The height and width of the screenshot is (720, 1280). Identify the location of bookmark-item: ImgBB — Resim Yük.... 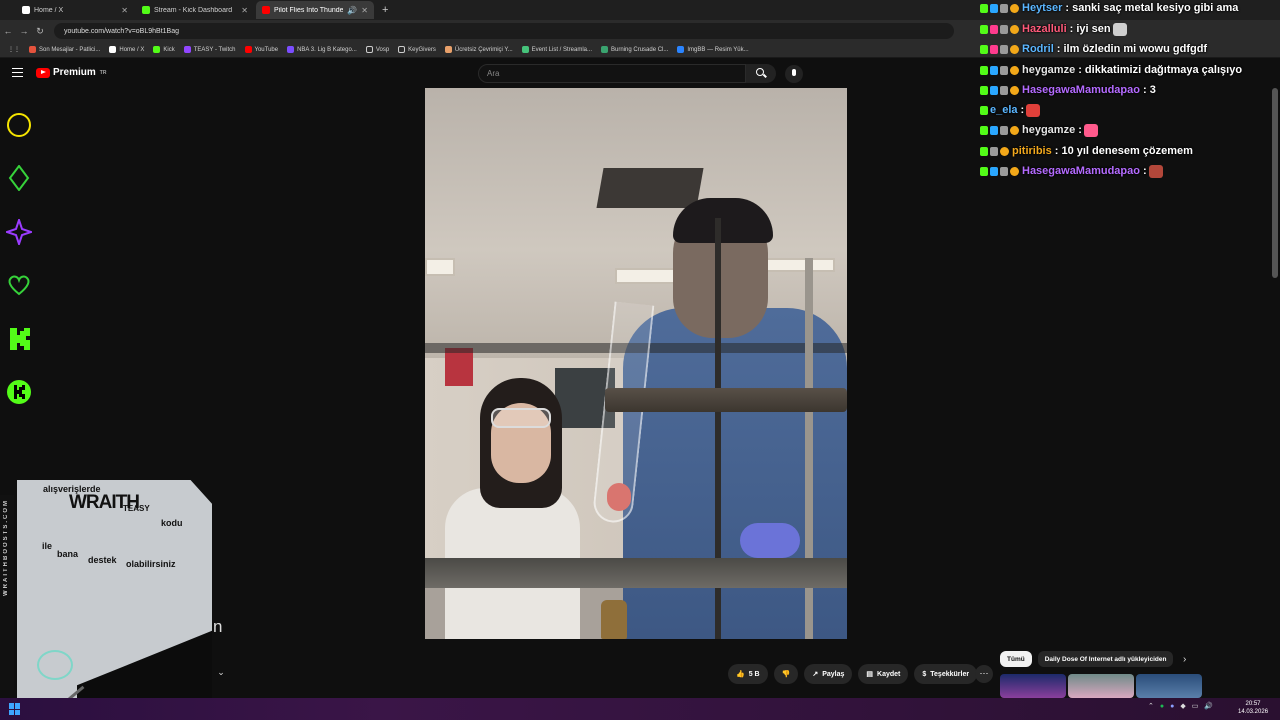
(713, 49).